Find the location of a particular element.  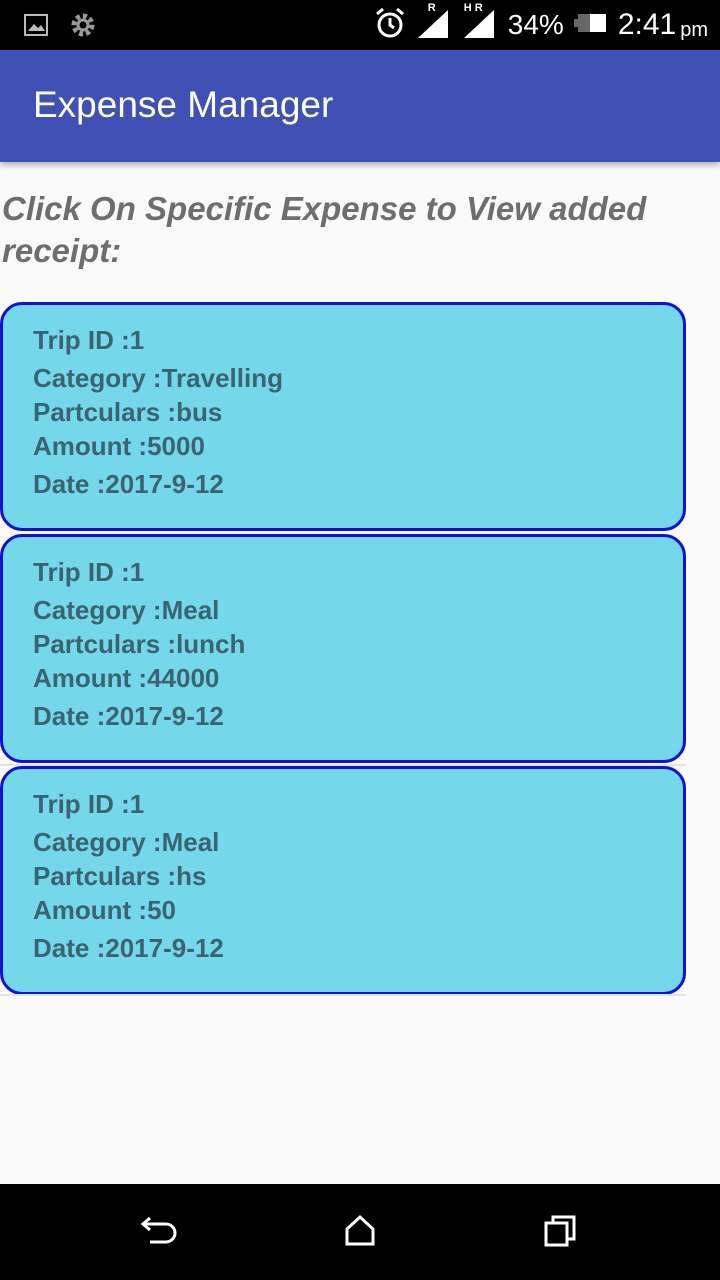

particulars-text: Partculars :bus is located at coordinates (128, 412).